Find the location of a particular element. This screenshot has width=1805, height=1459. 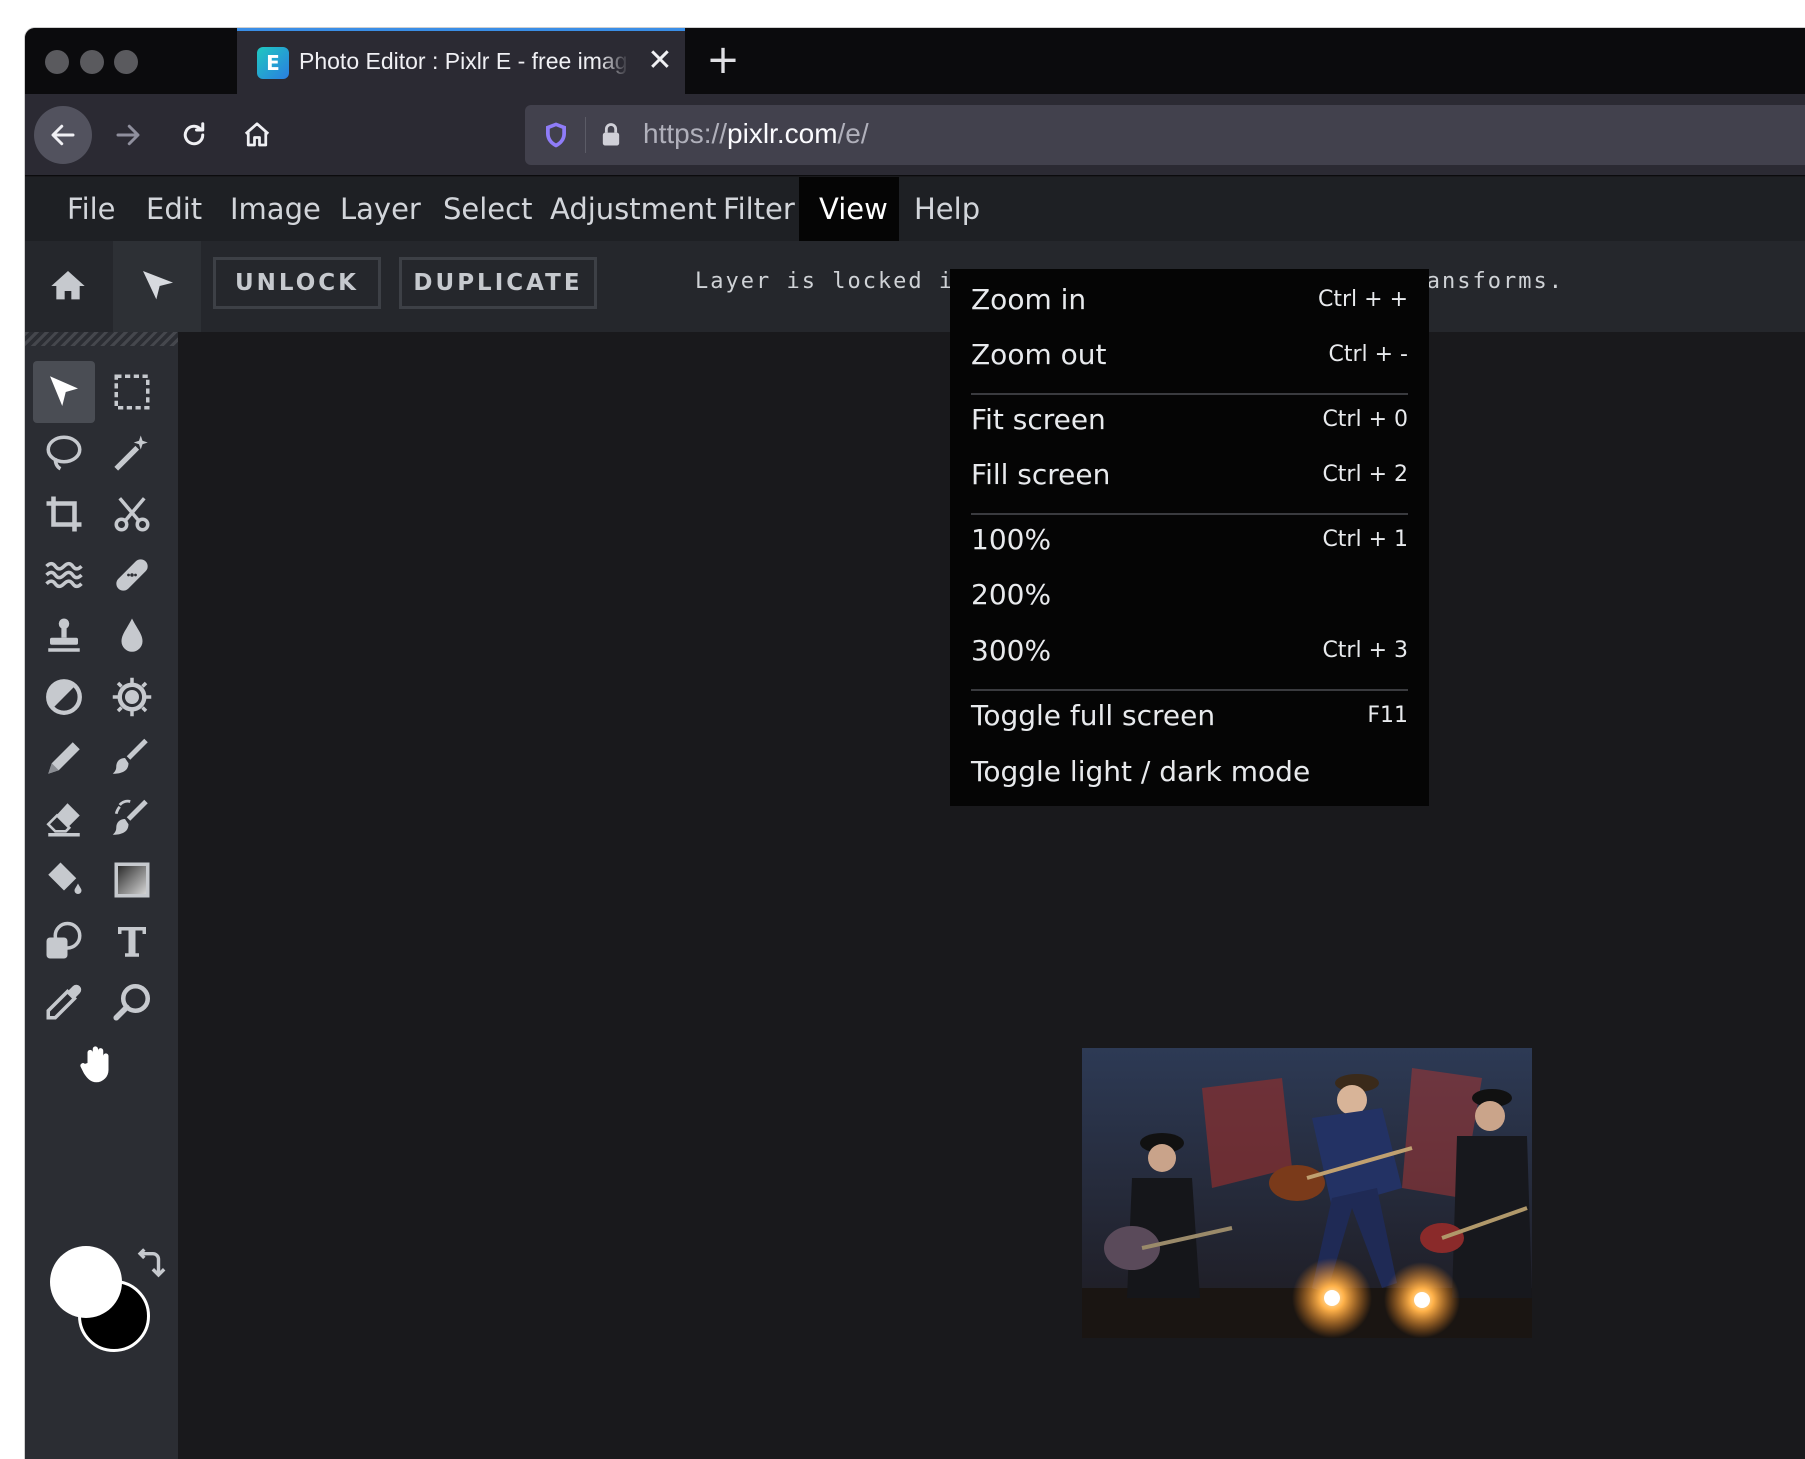

menu-item-shortcut: Ctrl + 0 is located at coordinates (1365, 419).